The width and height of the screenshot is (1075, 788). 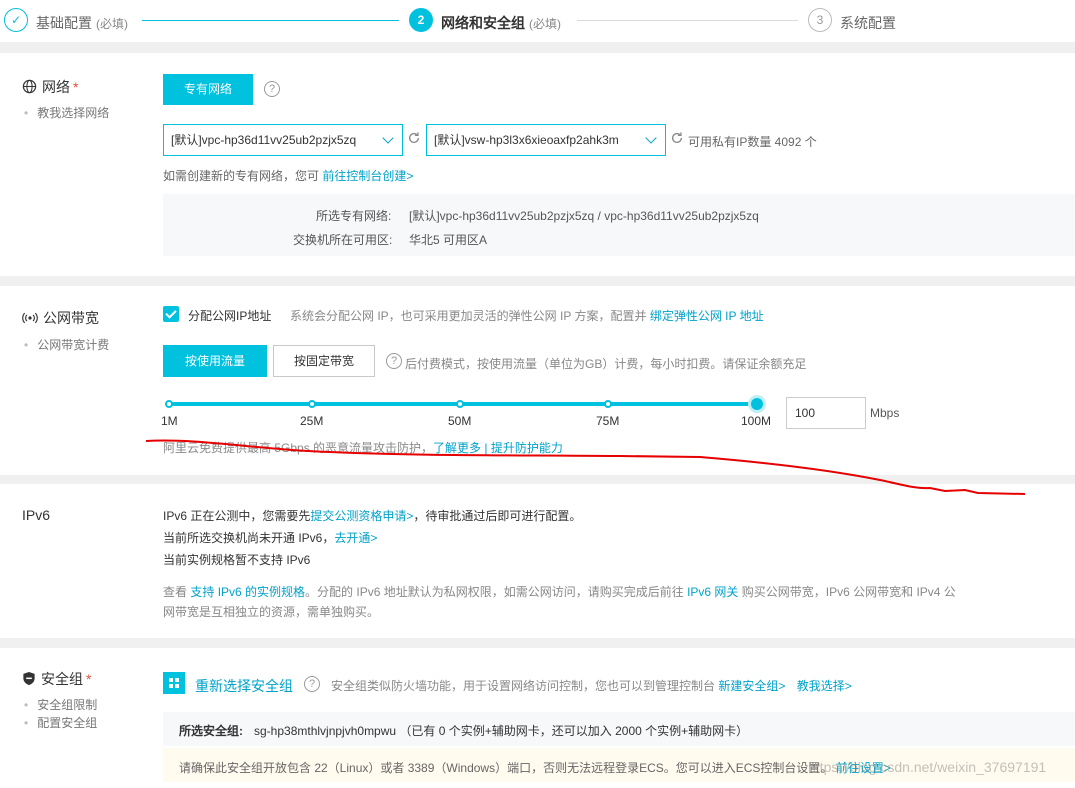 I want to click on step-3-title: 系统配置, so click(x=868, y=23).